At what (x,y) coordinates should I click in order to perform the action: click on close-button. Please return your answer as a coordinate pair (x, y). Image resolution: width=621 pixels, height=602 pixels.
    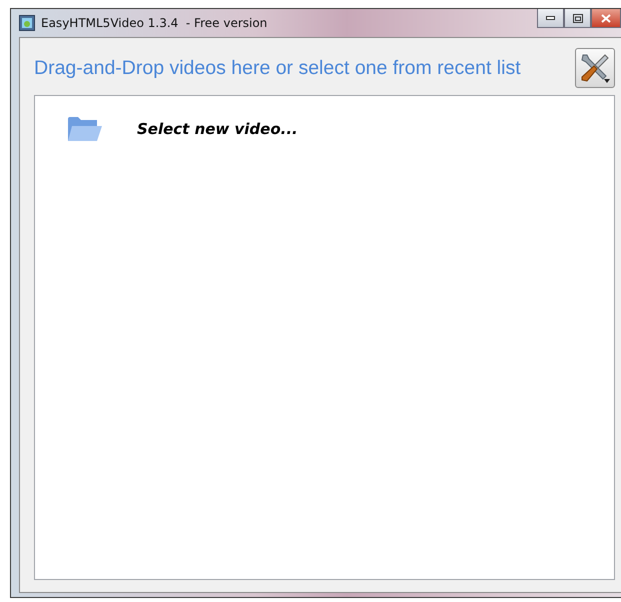
    Looking at the image, I should click on (606, 18).